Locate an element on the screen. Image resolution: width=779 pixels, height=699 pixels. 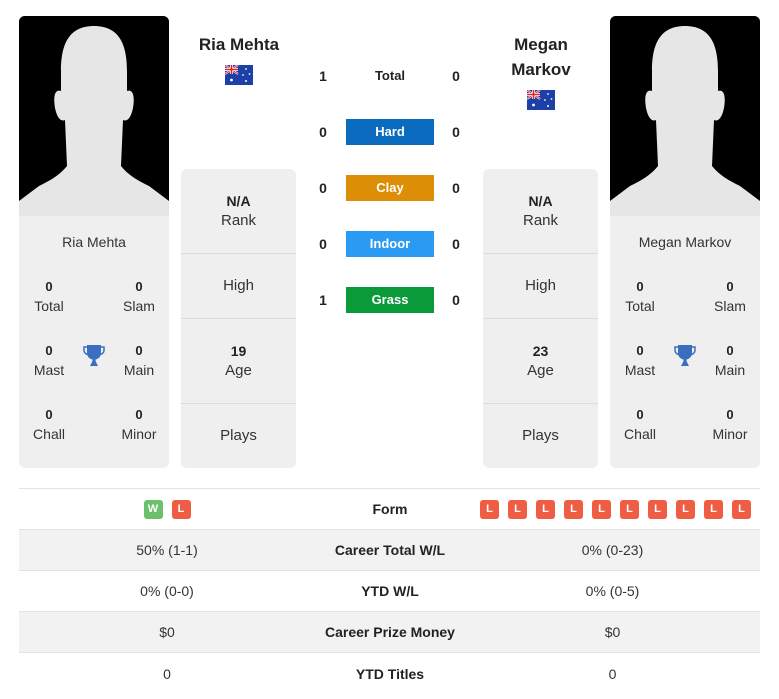
player-name-left: Ria Mehta is located at coordinates (239, 44).